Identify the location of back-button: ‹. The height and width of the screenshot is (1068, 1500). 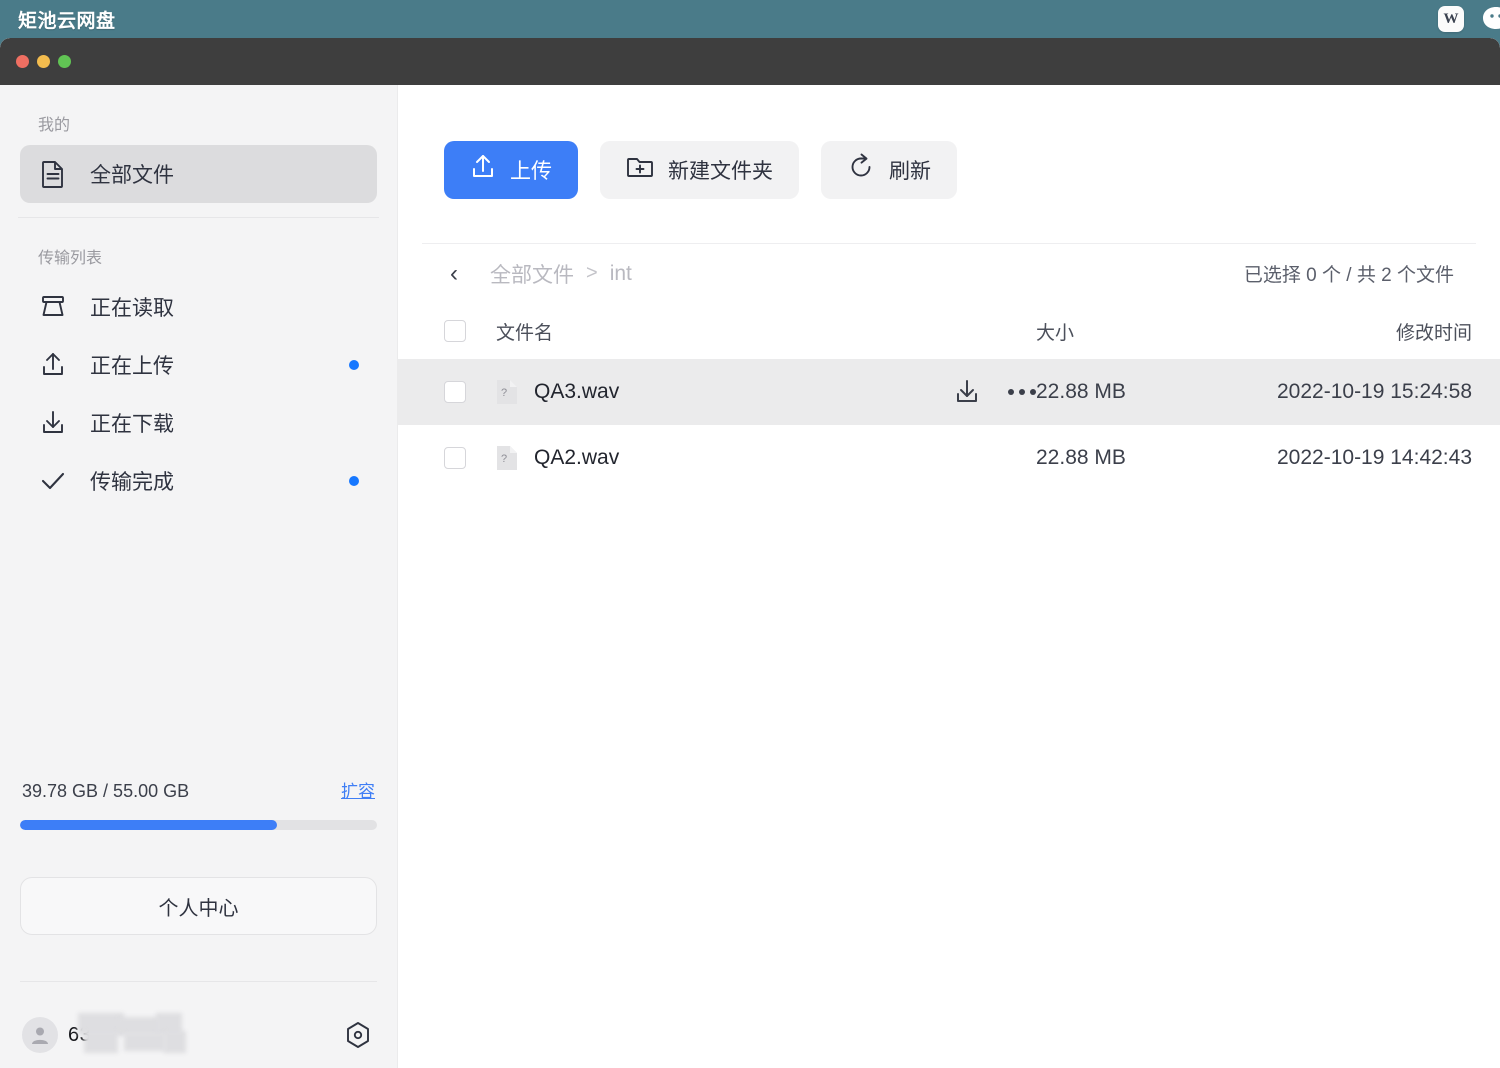
(454, 273).